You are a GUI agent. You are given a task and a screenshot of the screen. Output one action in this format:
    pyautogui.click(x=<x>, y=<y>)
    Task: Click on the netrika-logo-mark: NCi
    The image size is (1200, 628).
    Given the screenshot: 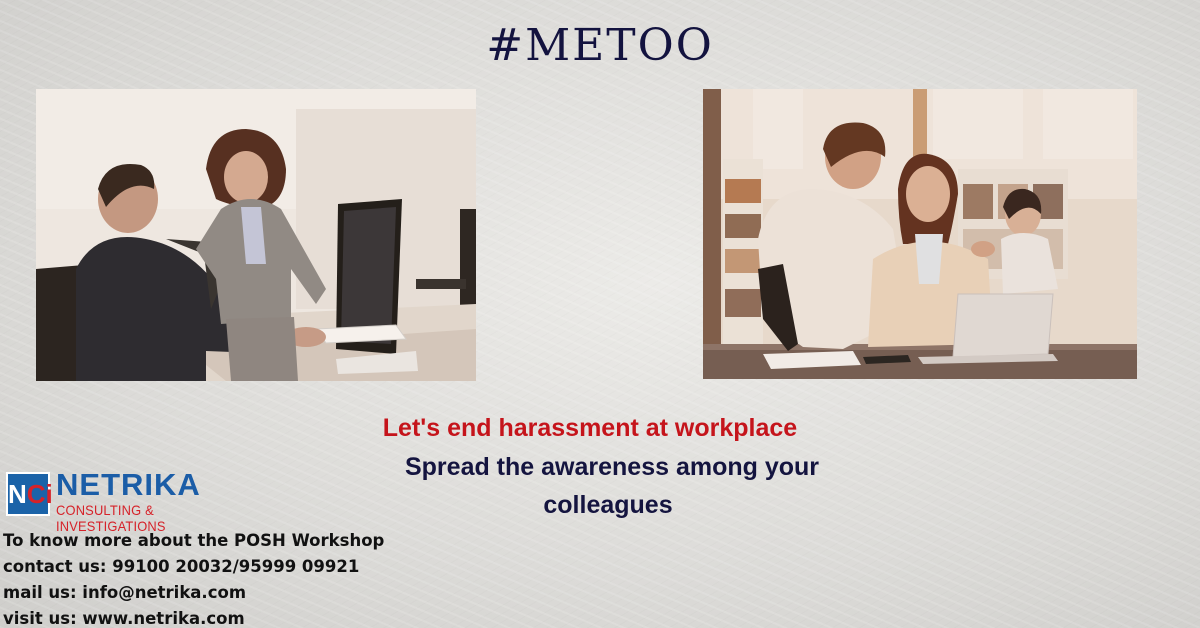 What is the action you would take?
    pyautogui.click(x=29, y=494)
    